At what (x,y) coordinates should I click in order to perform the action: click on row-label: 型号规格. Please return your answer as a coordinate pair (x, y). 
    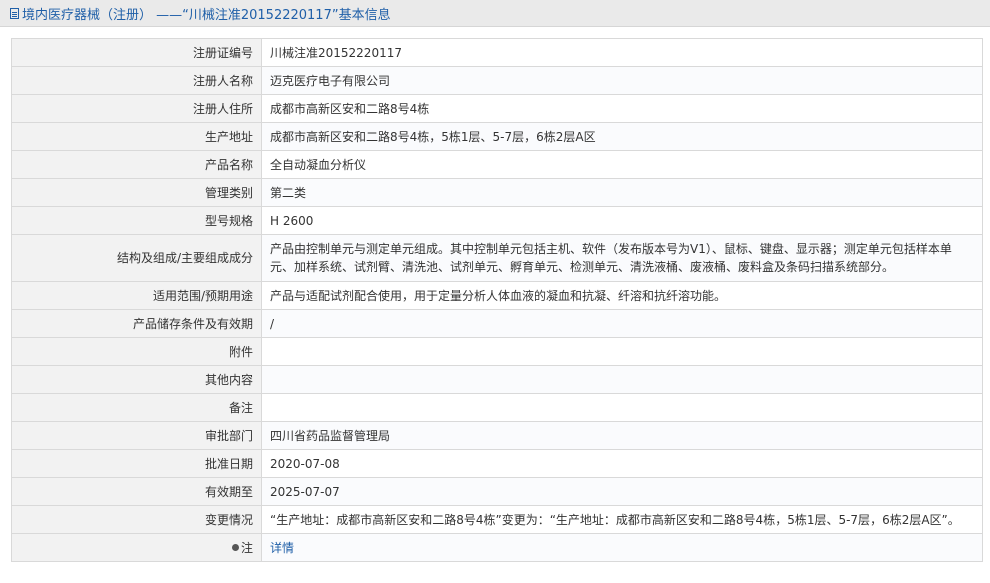
    Looking at the image, I should click on (136, 220).